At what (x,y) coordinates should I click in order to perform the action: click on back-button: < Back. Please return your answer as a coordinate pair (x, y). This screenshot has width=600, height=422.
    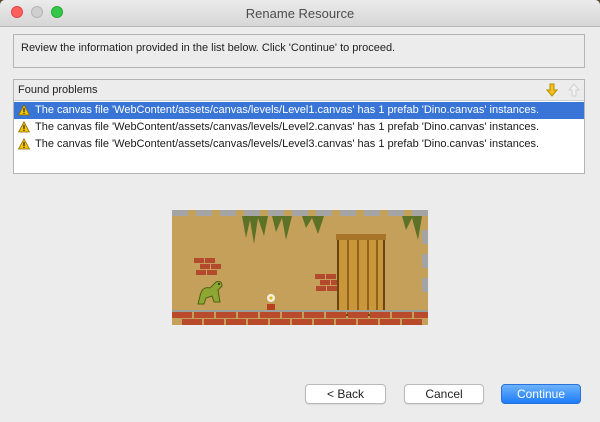
    Looking at the image, I should click on (345, 394).